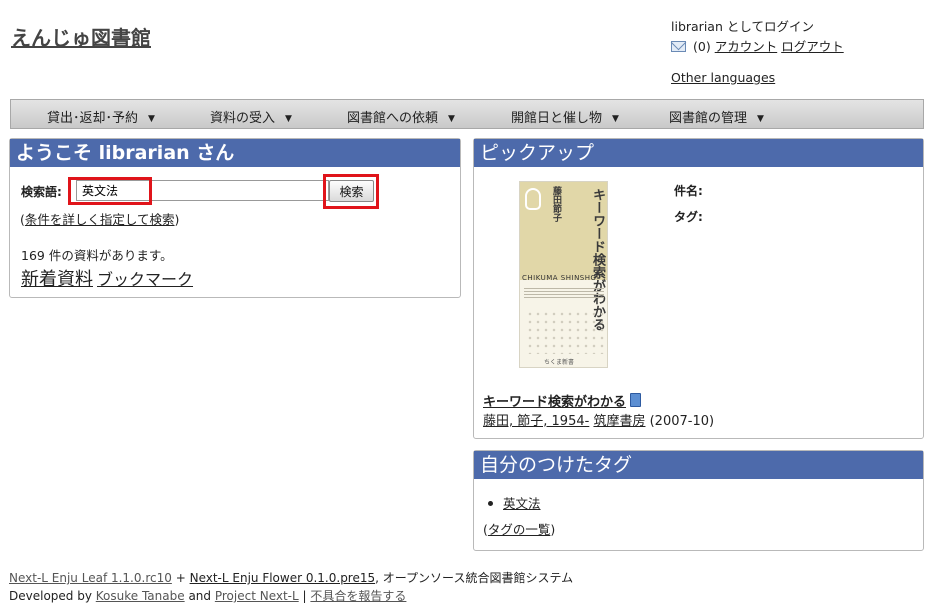 The image size is (947, 611). I want to click on account-row: (0) アカウント ログアウト, so click(757, 47).